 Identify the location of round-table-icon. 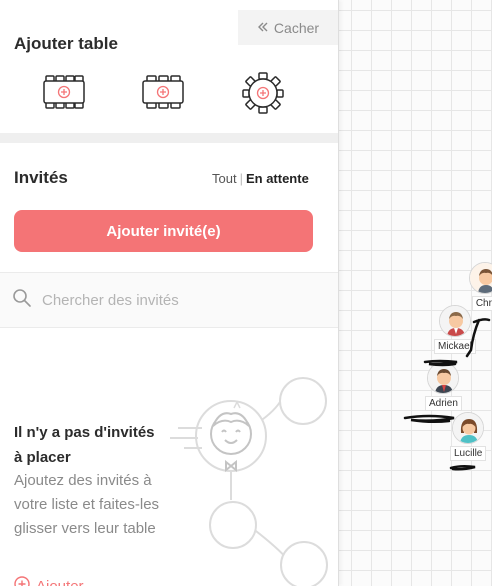
(263, 93).